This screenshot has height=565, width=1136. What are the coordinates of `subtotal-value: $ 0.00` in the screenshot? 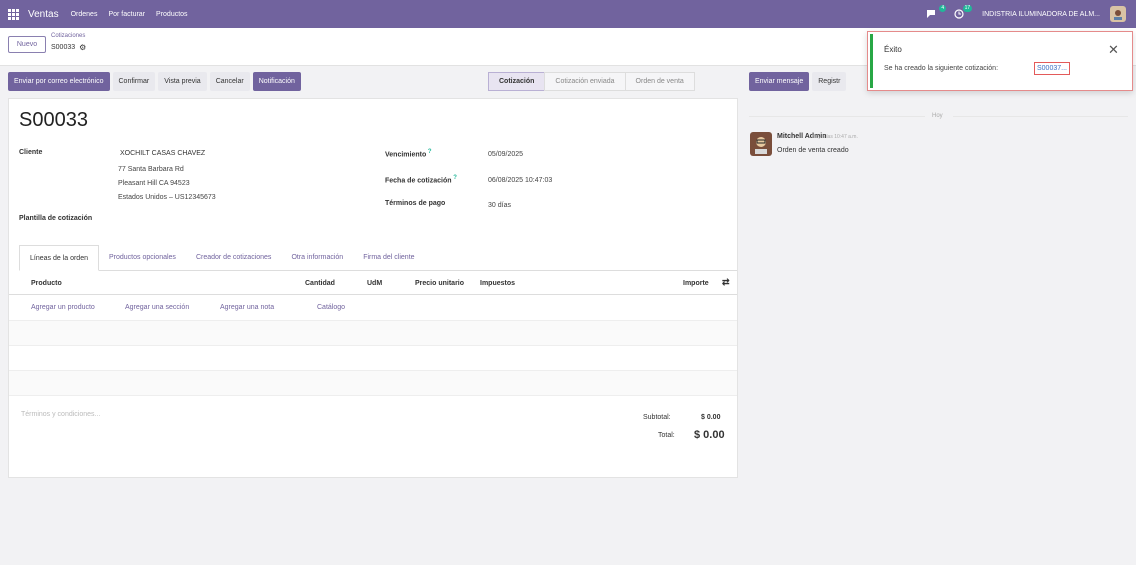 It's located at (711, 417).